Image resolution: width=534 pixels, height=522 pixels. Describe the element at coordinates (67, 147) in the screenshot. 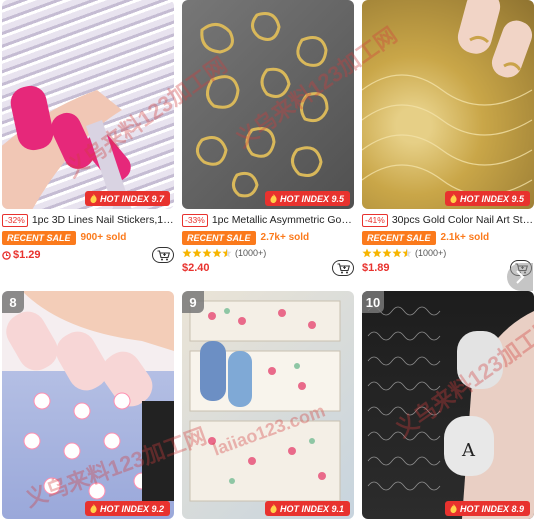

I see `nail-illustration` at that location.